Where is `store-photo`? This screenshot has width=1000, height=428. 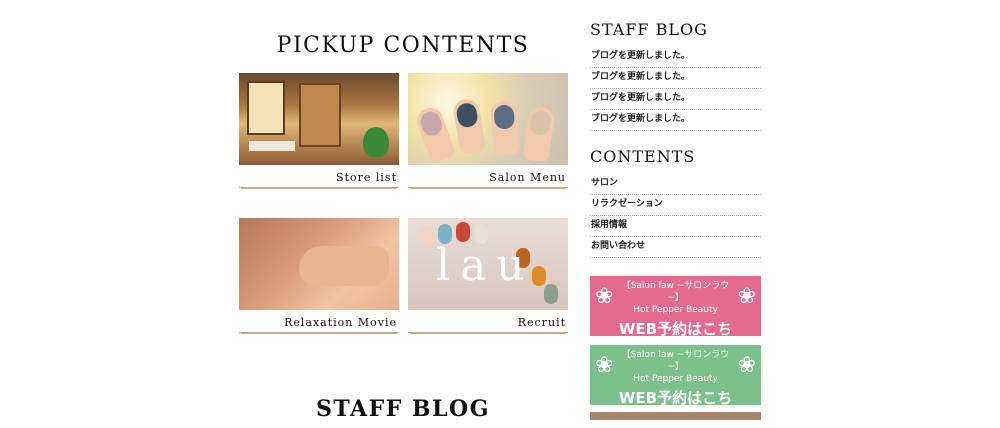
store-photo is located at coordinates (319, 119).